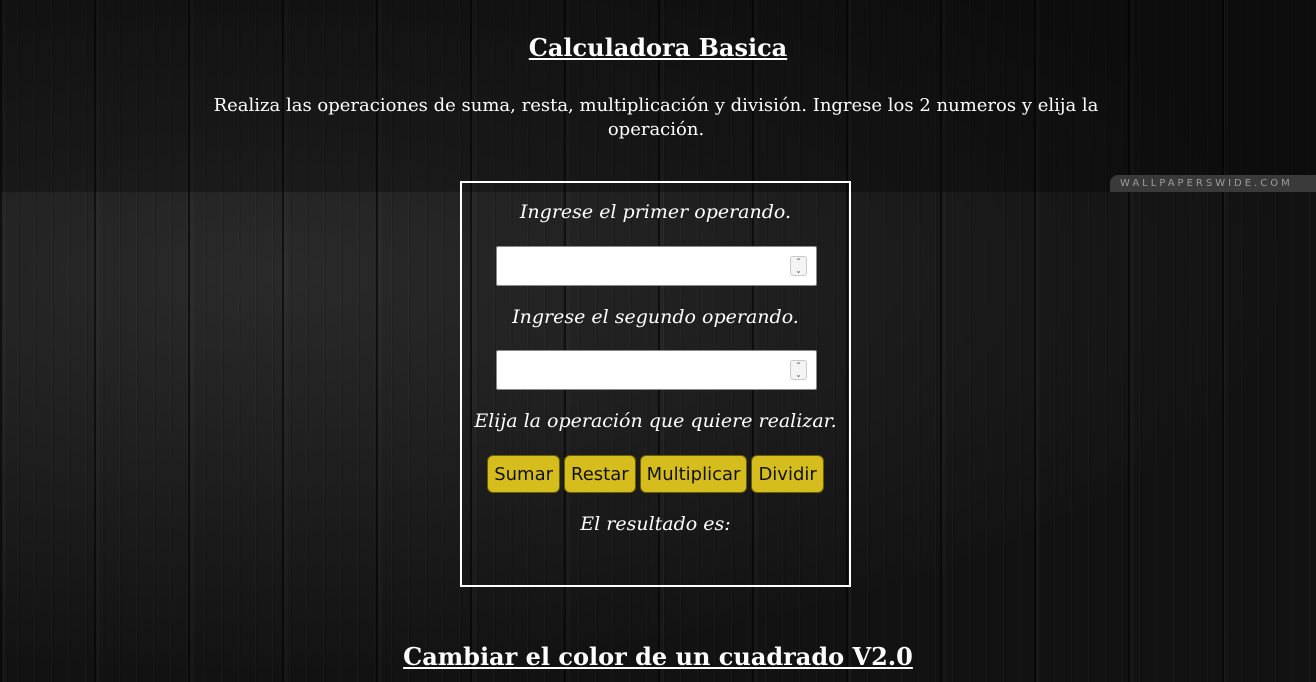 The width and height of the screenshot is (1316, 682). What do you see at coordinates (655, 524) in the screenshot?
I see `result-label: El resultado es:` at bounding box center [655, 524].